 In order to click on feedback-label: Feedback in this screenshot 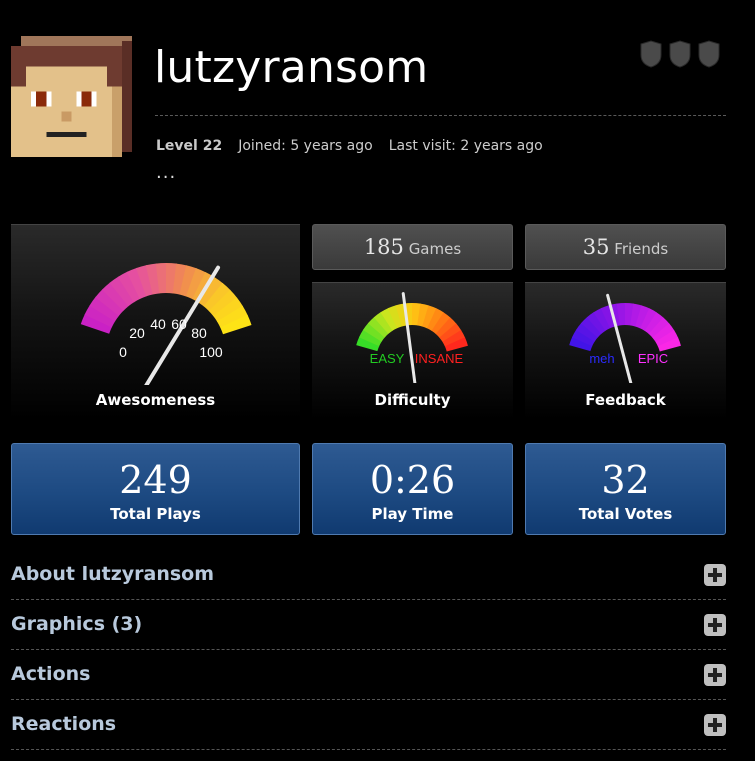, I will do `click(625, 400)`.